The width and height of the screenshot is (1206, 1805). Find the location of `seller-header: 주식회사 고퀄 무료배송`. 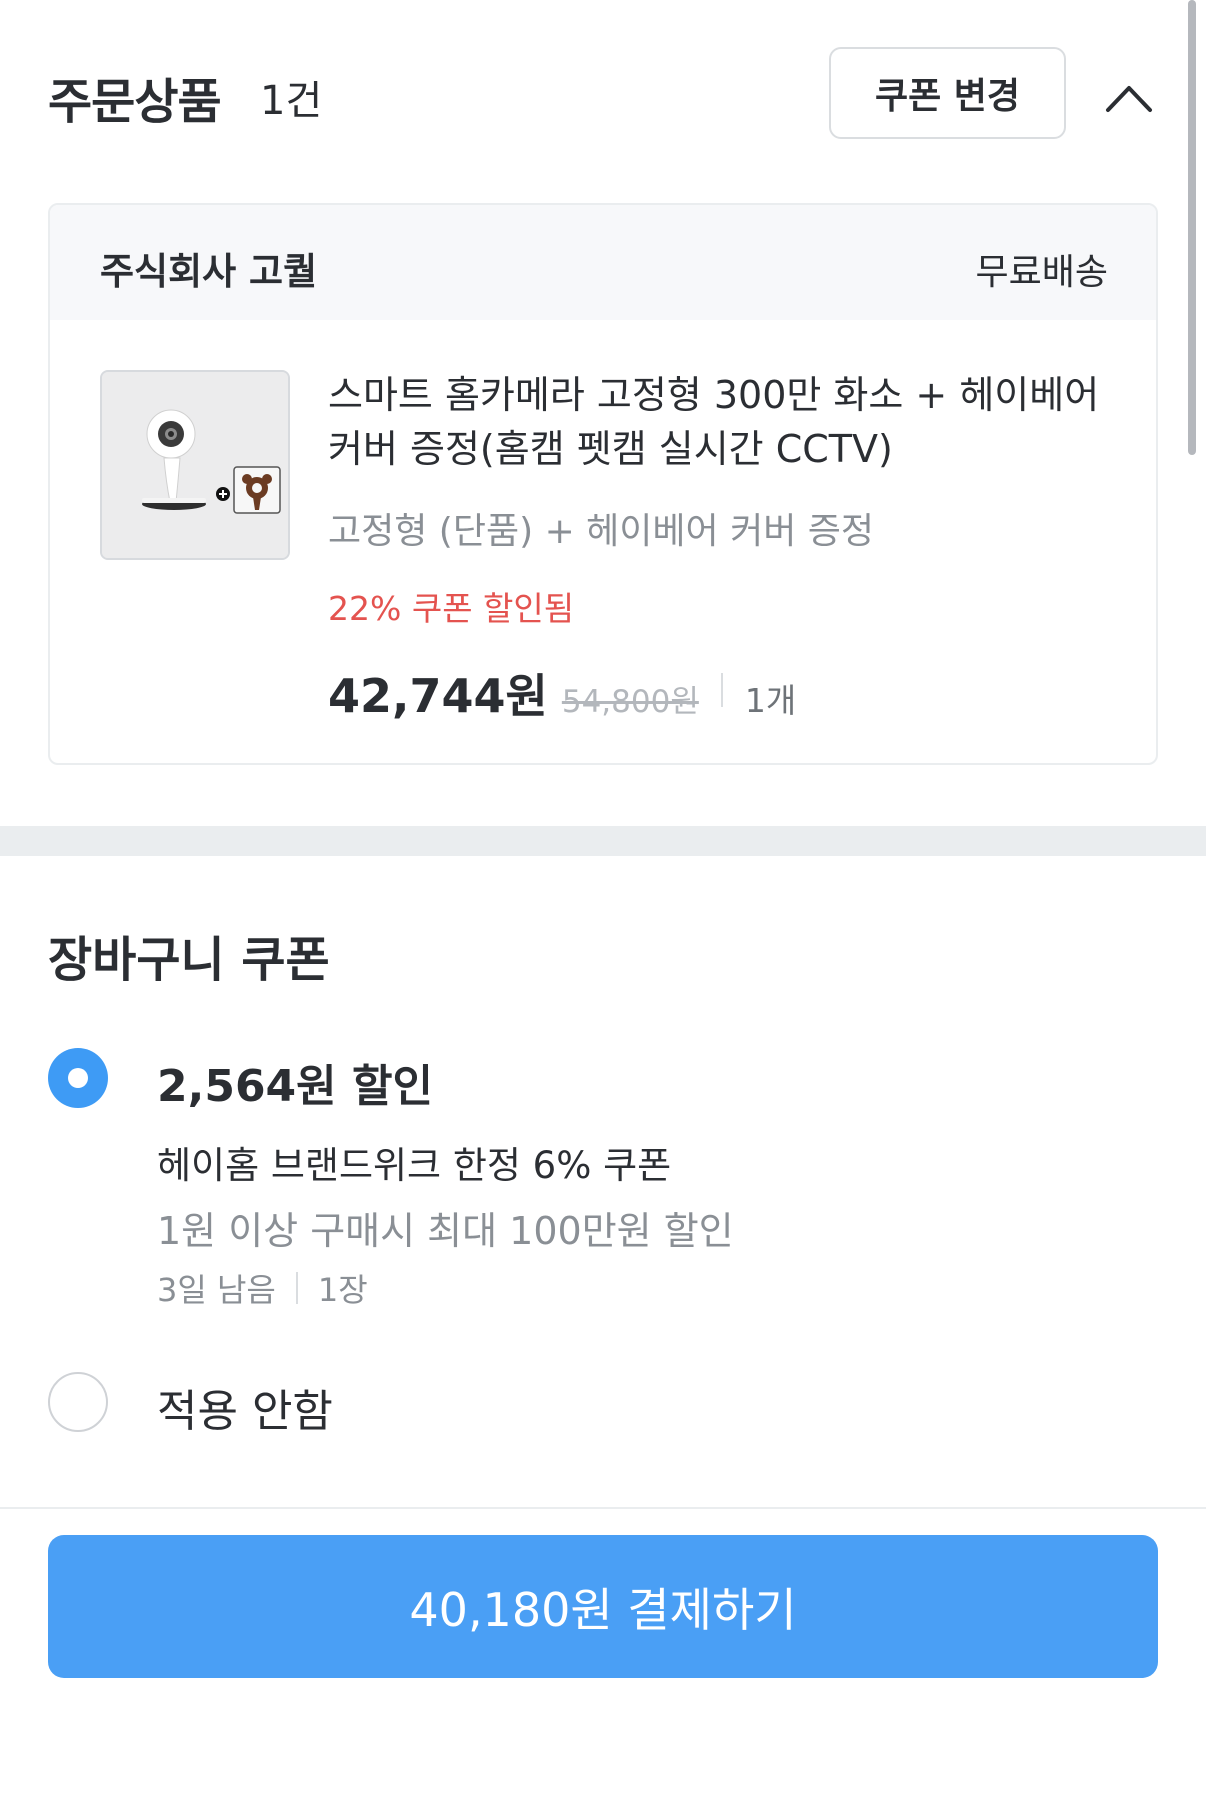

seller-header: 주식회사 고퀄 무료배송 is located at coordinates (603, 262).